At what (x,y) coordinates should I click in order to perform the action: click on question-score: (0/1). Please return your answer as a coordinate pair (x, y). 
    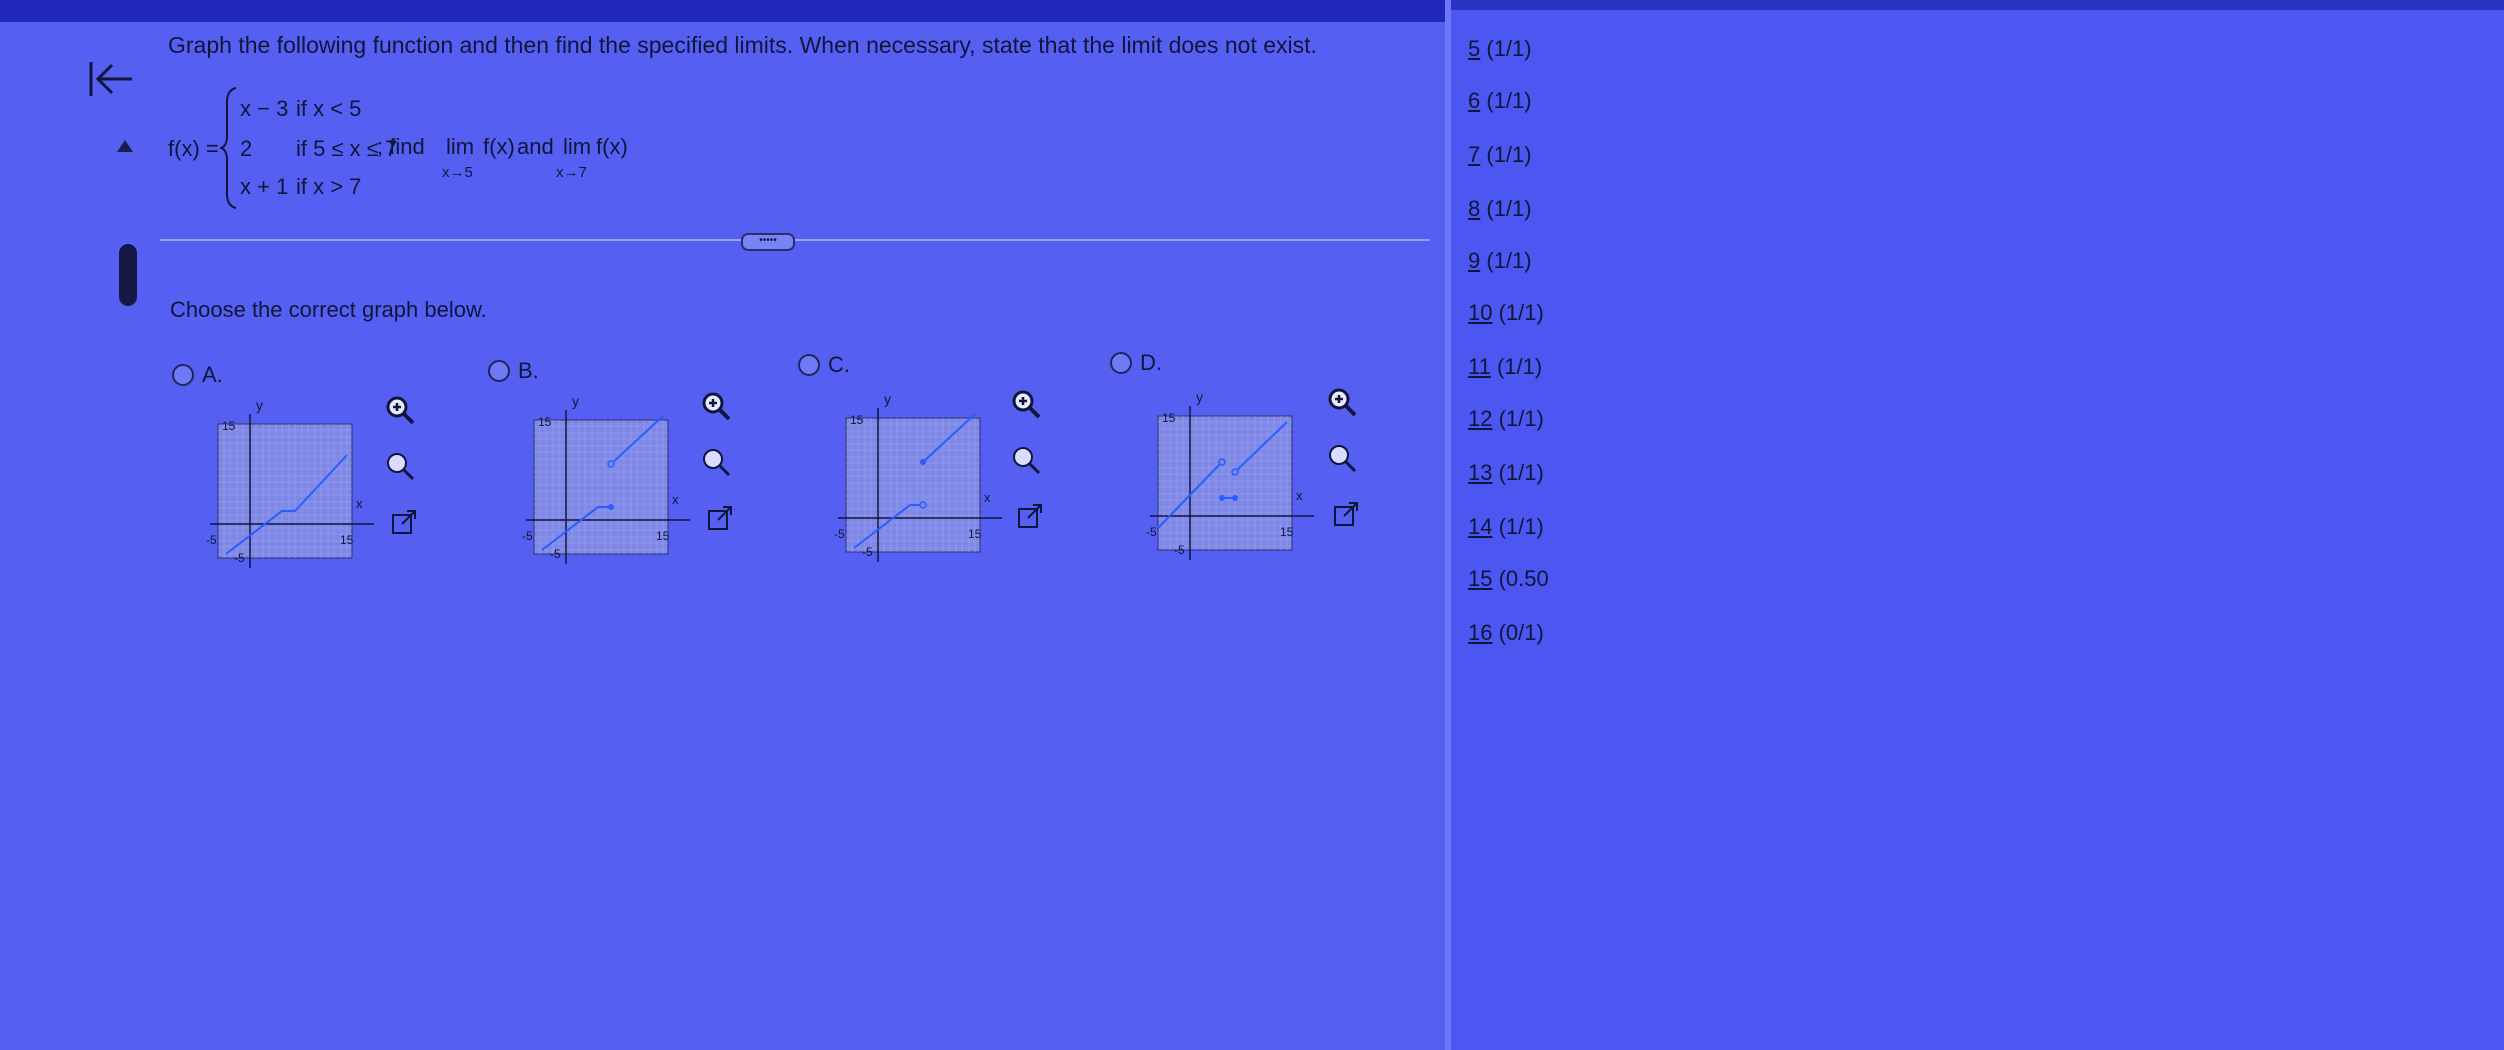
    Looking at the image, I should click on (1521, 632).